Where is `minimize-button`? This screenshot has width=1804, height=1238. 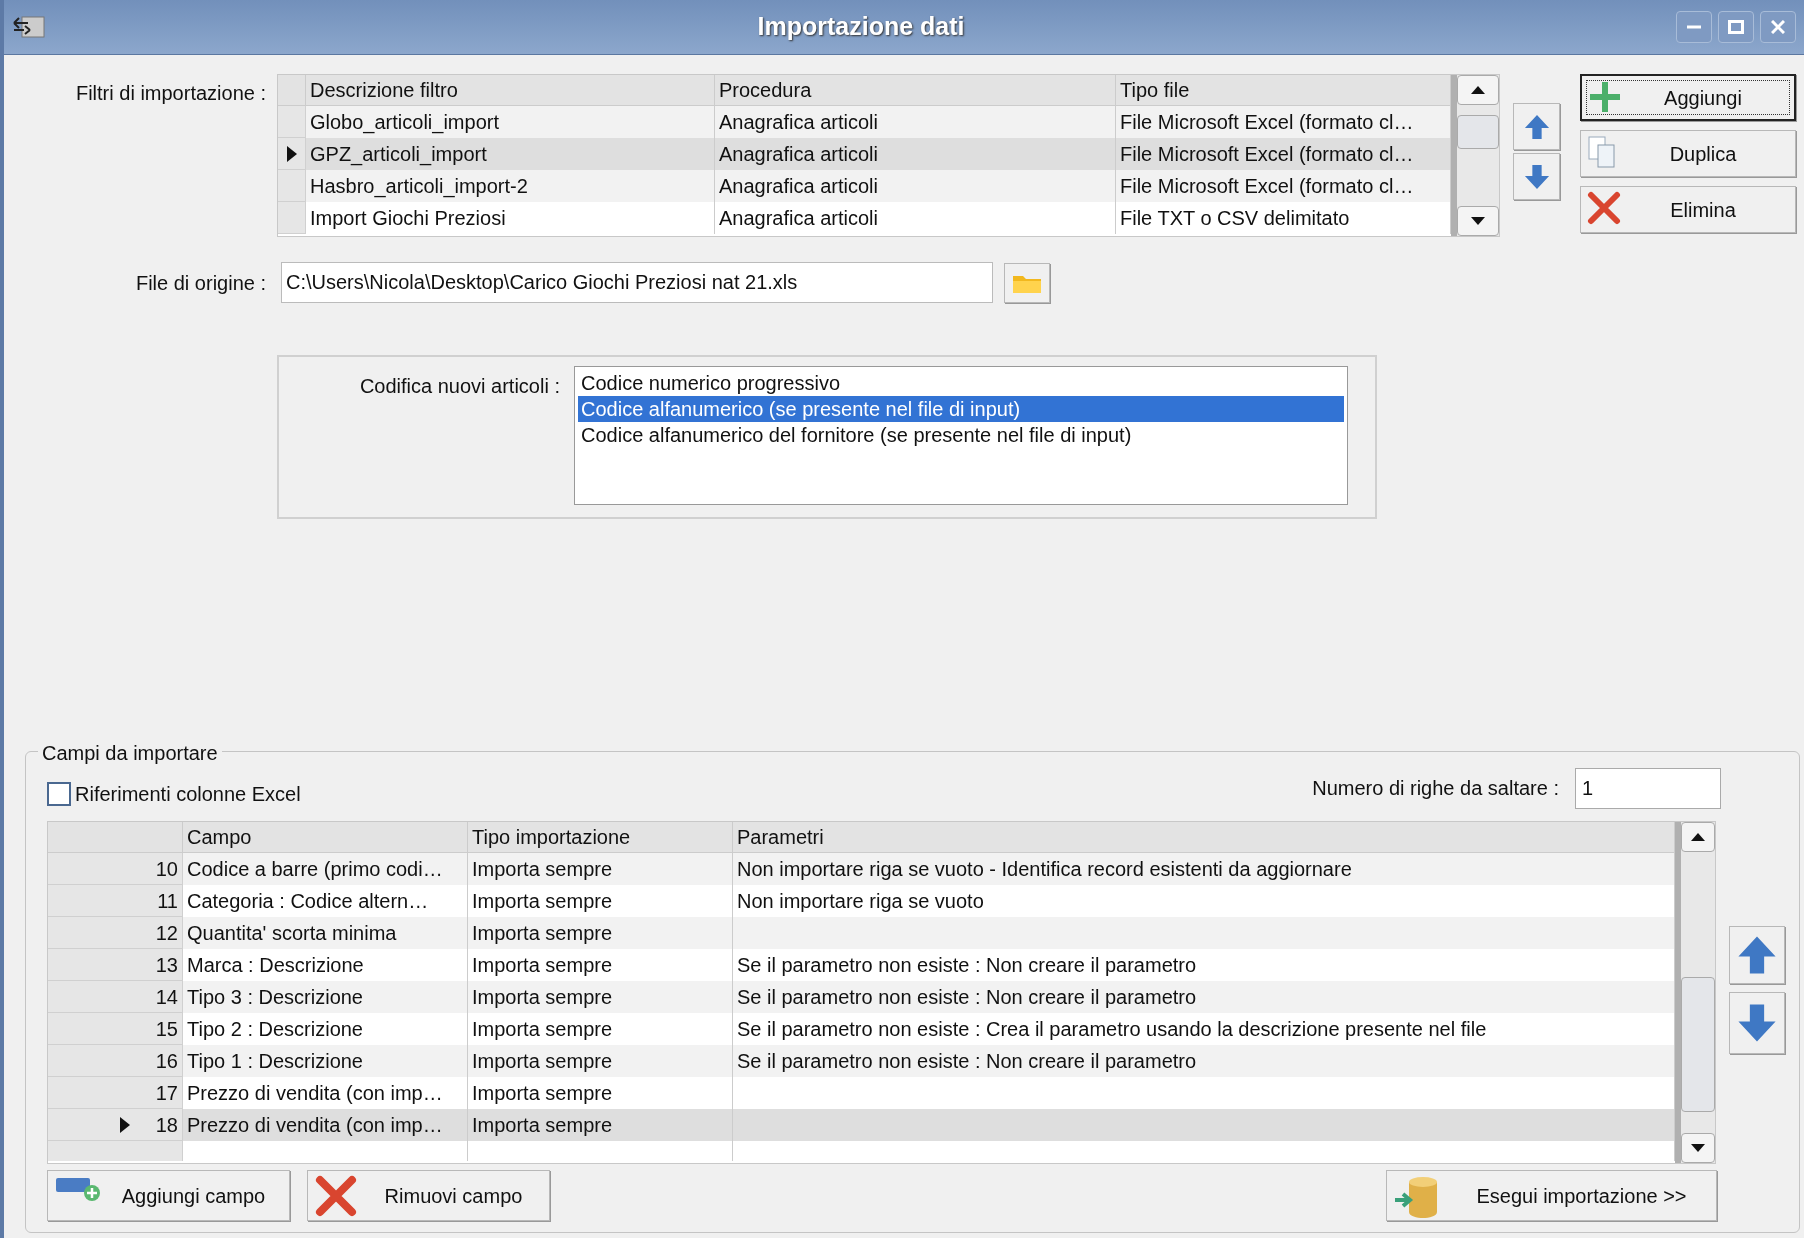
minimize-button is located at coordinates (1694, 27).